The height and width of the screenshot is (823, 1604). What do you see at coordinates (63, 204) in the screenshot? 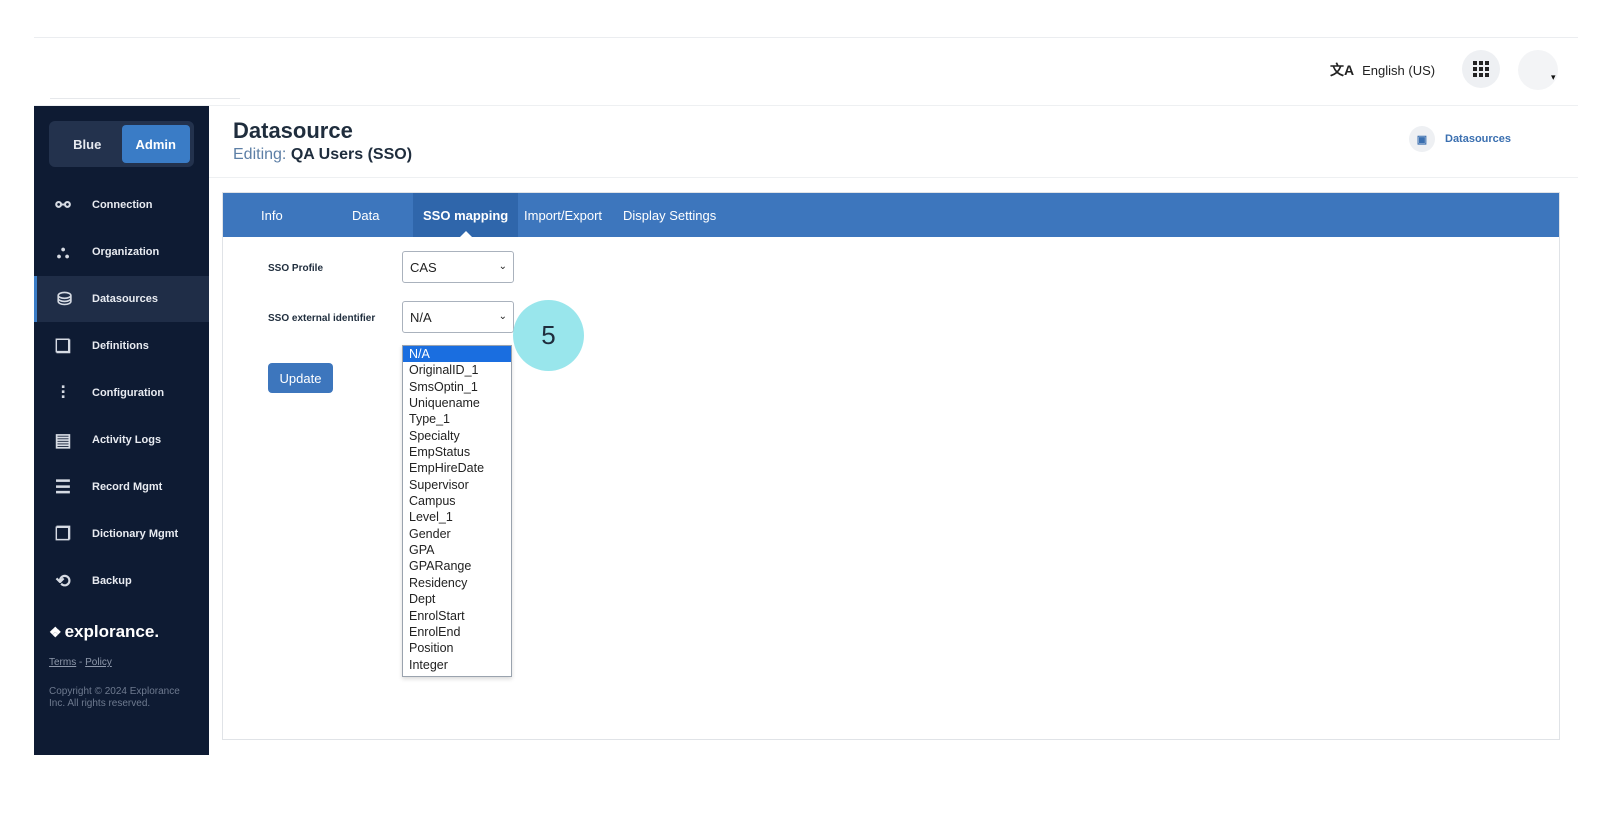
I see `link-icon: ⚯` at bounding box center [63, 204].